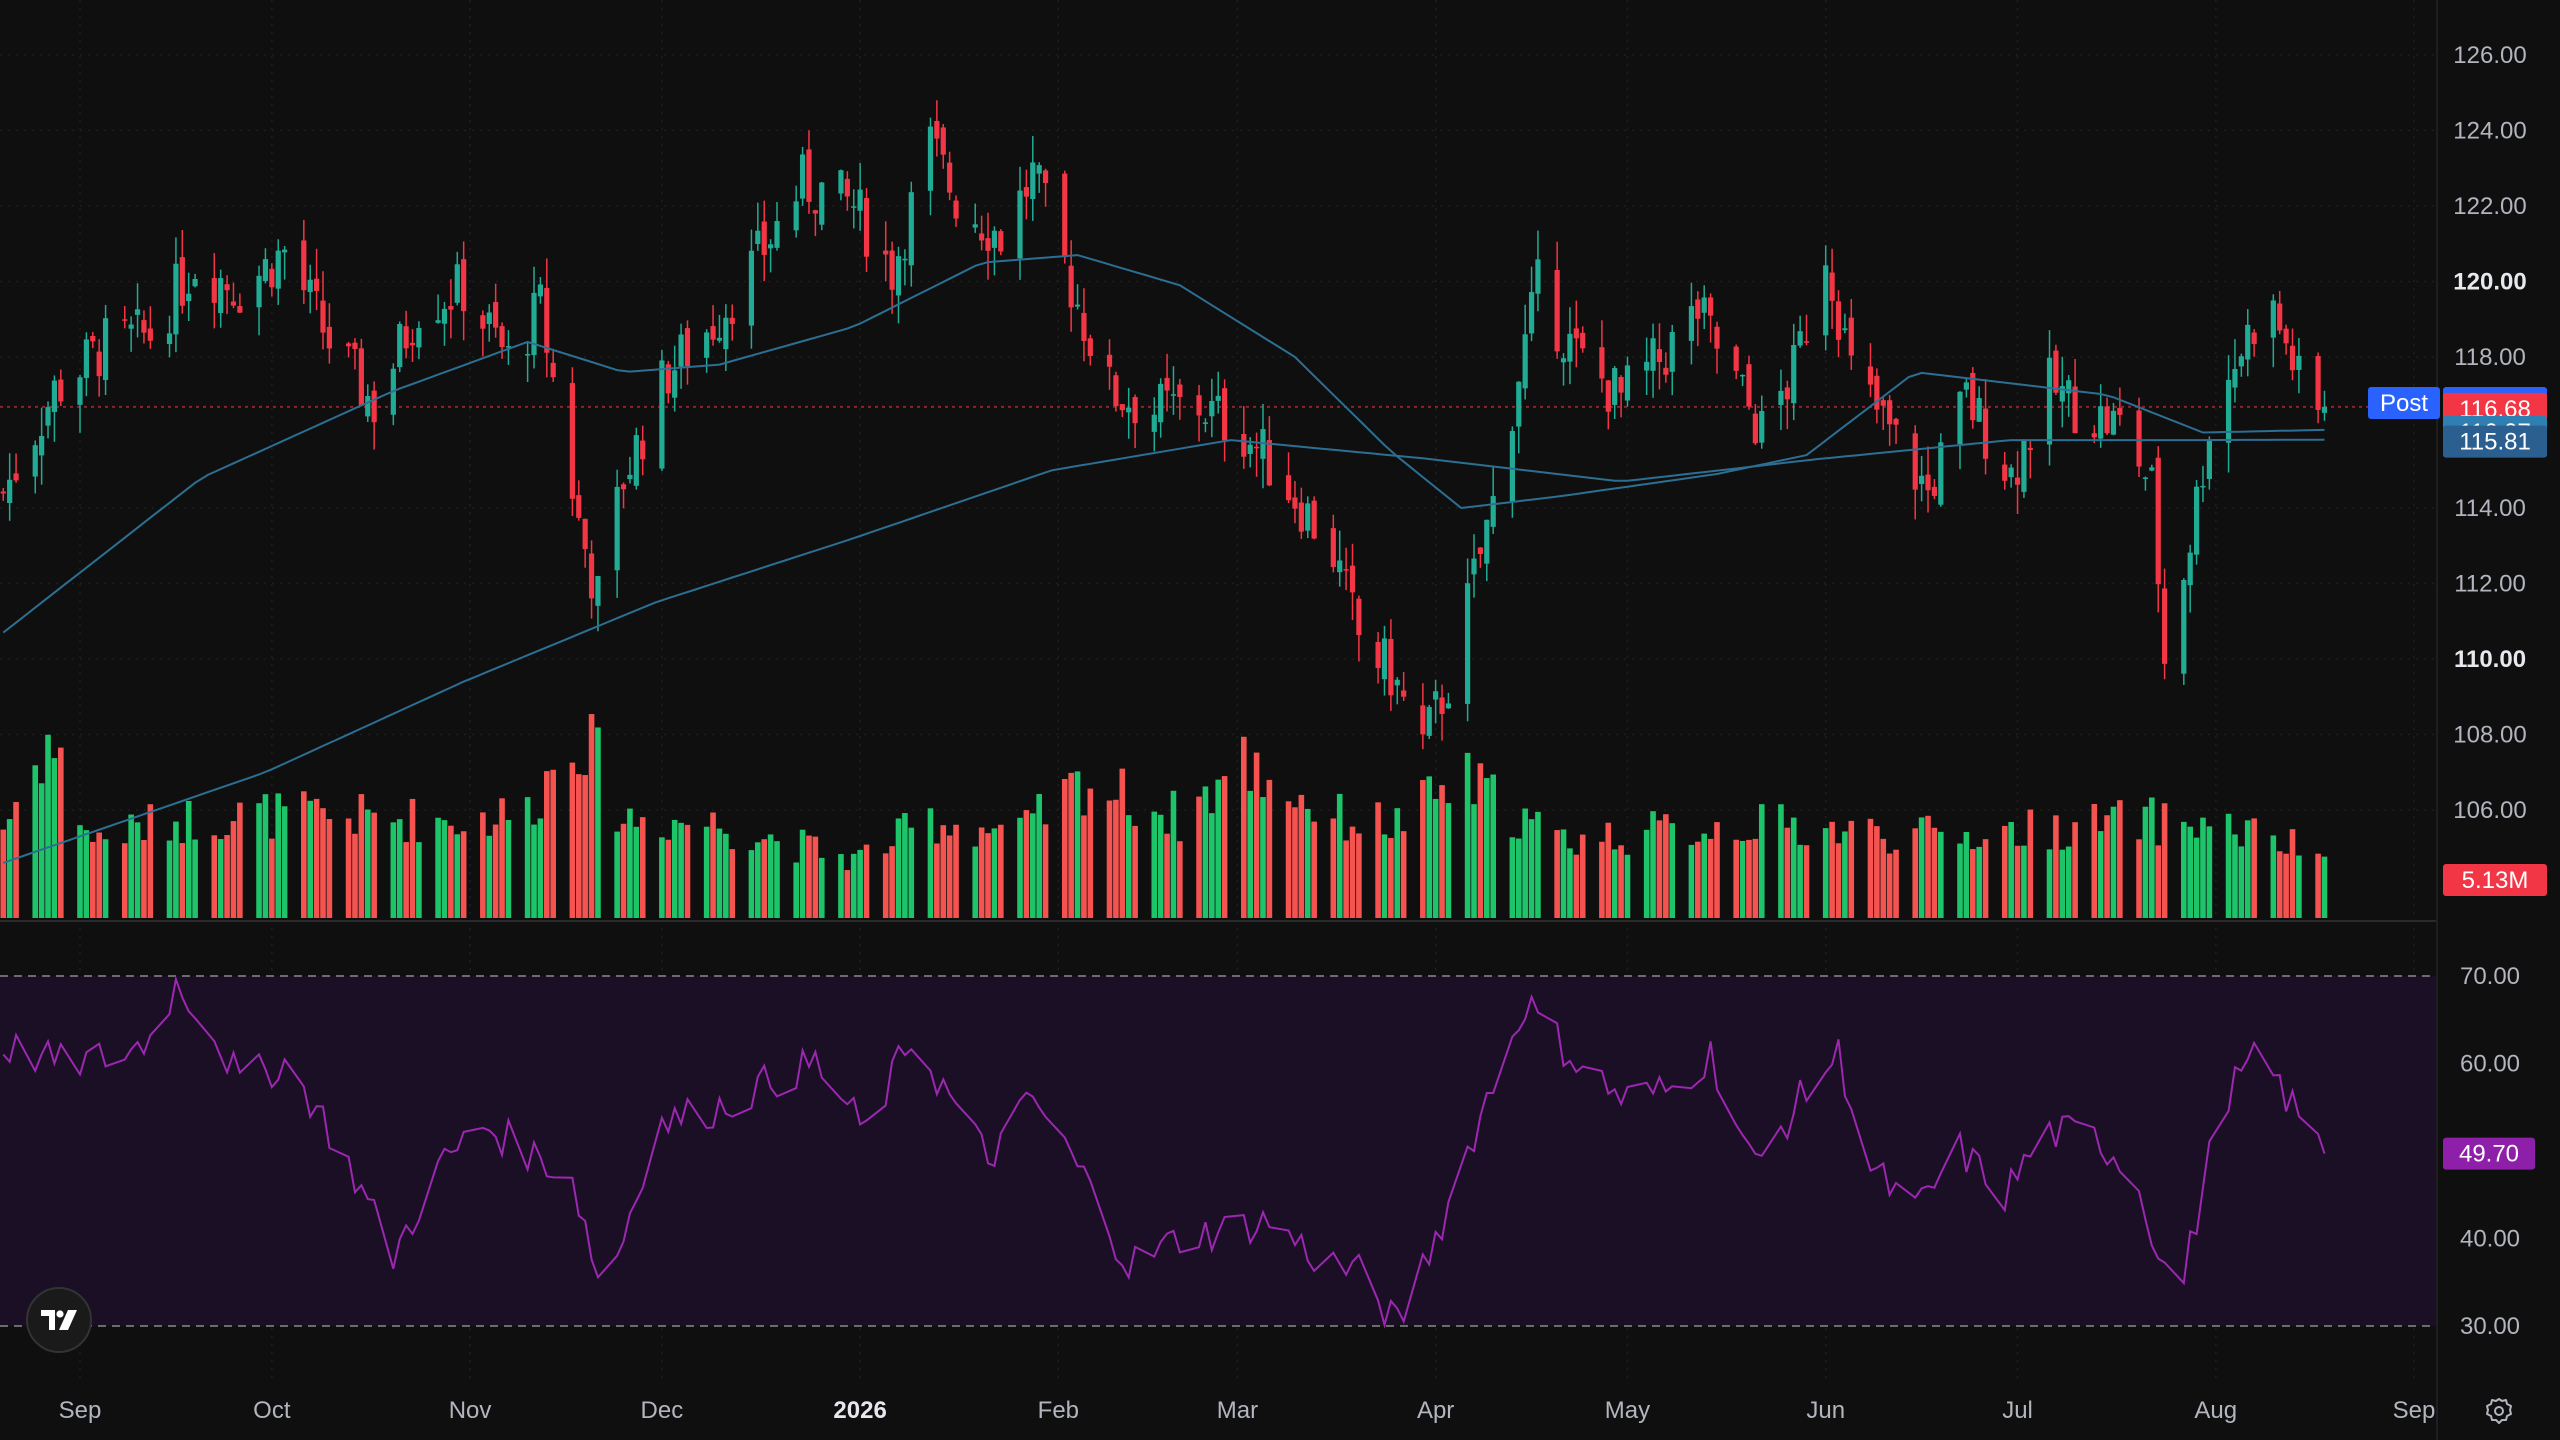 This screenshot has width=2560, height=1440. What do you see at coordinates (2495, 880) in the screenshot?
I see `volume-badge-text: 5.13M` at bounding box center [2495, 880].